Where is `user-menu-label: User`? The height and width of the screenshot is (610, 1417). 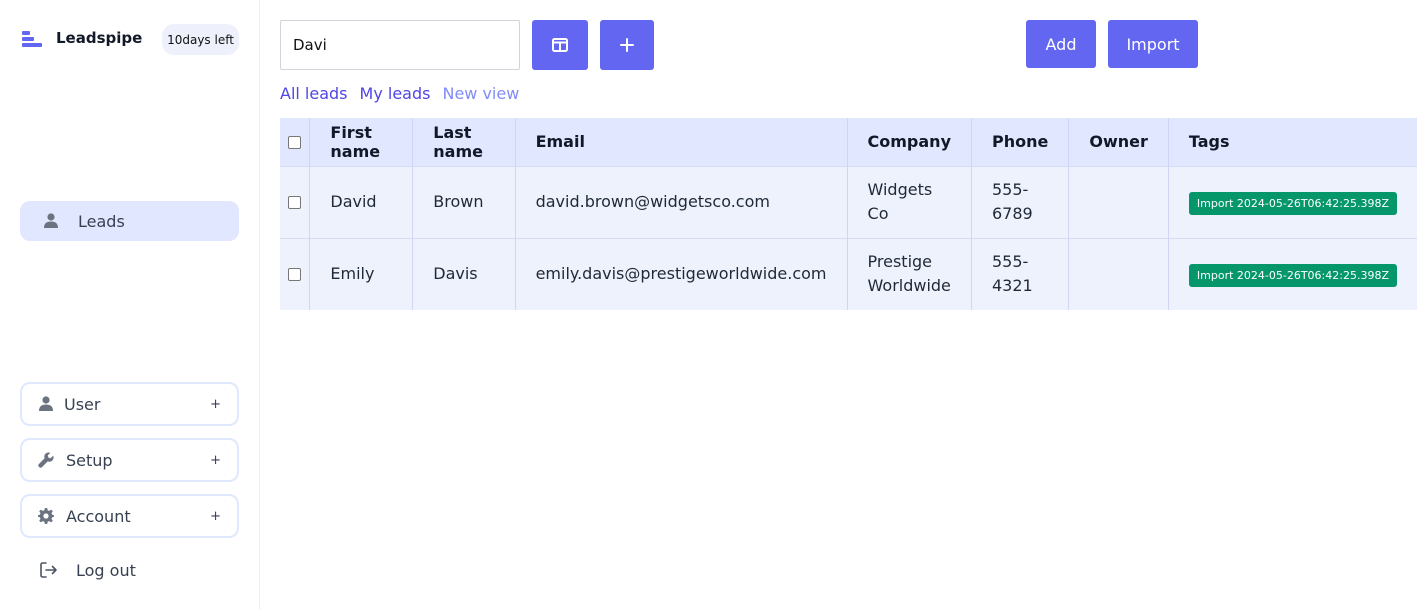
user-menu-label: User is located at coordinates (82, 404).